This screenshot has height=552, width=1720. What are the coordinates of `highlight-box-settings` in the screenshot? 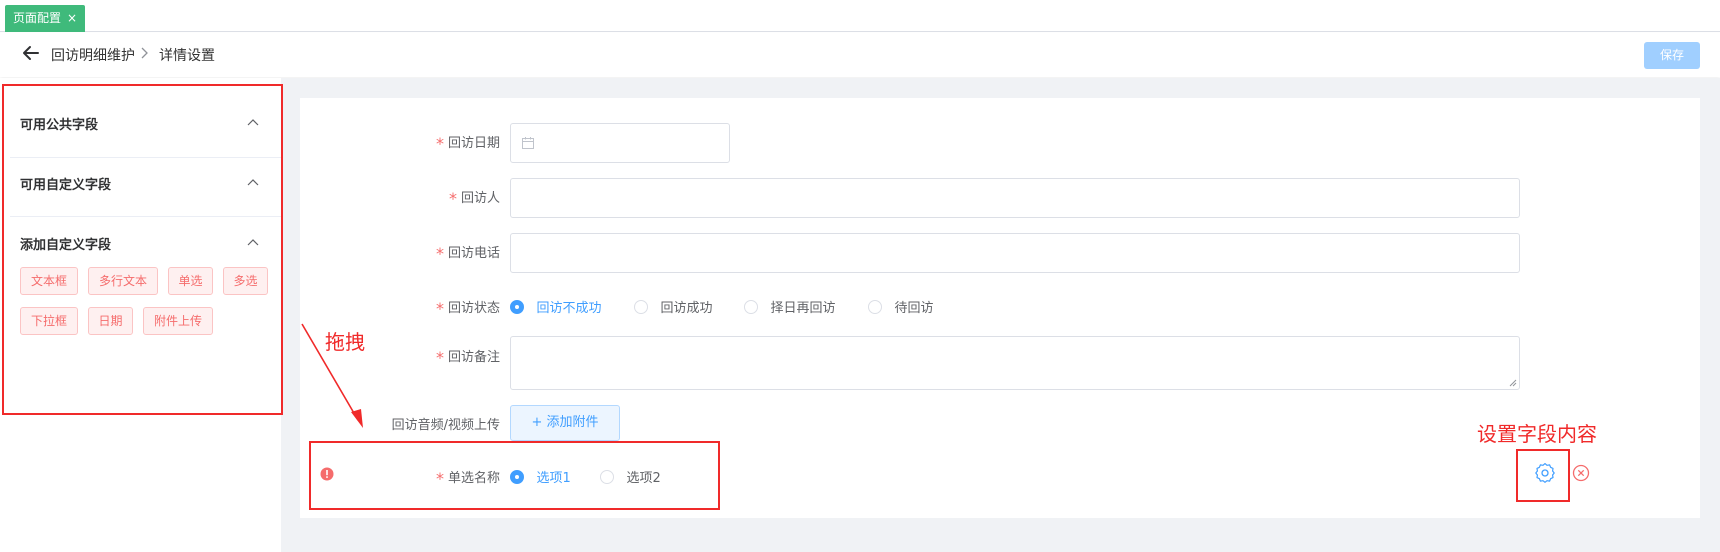 It's located at (1543, 475).